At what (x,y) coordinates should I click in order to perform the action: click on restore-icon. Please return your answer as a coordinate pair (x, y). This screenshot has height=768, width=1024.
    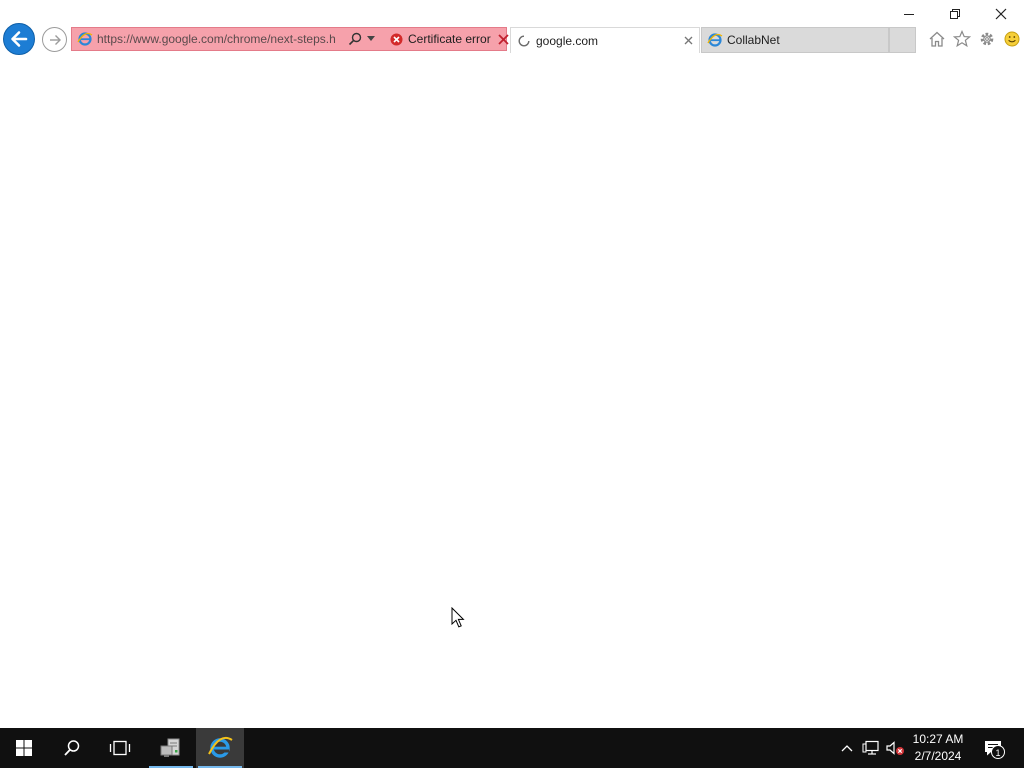
    Looking at the image, I should click on (955, 14).